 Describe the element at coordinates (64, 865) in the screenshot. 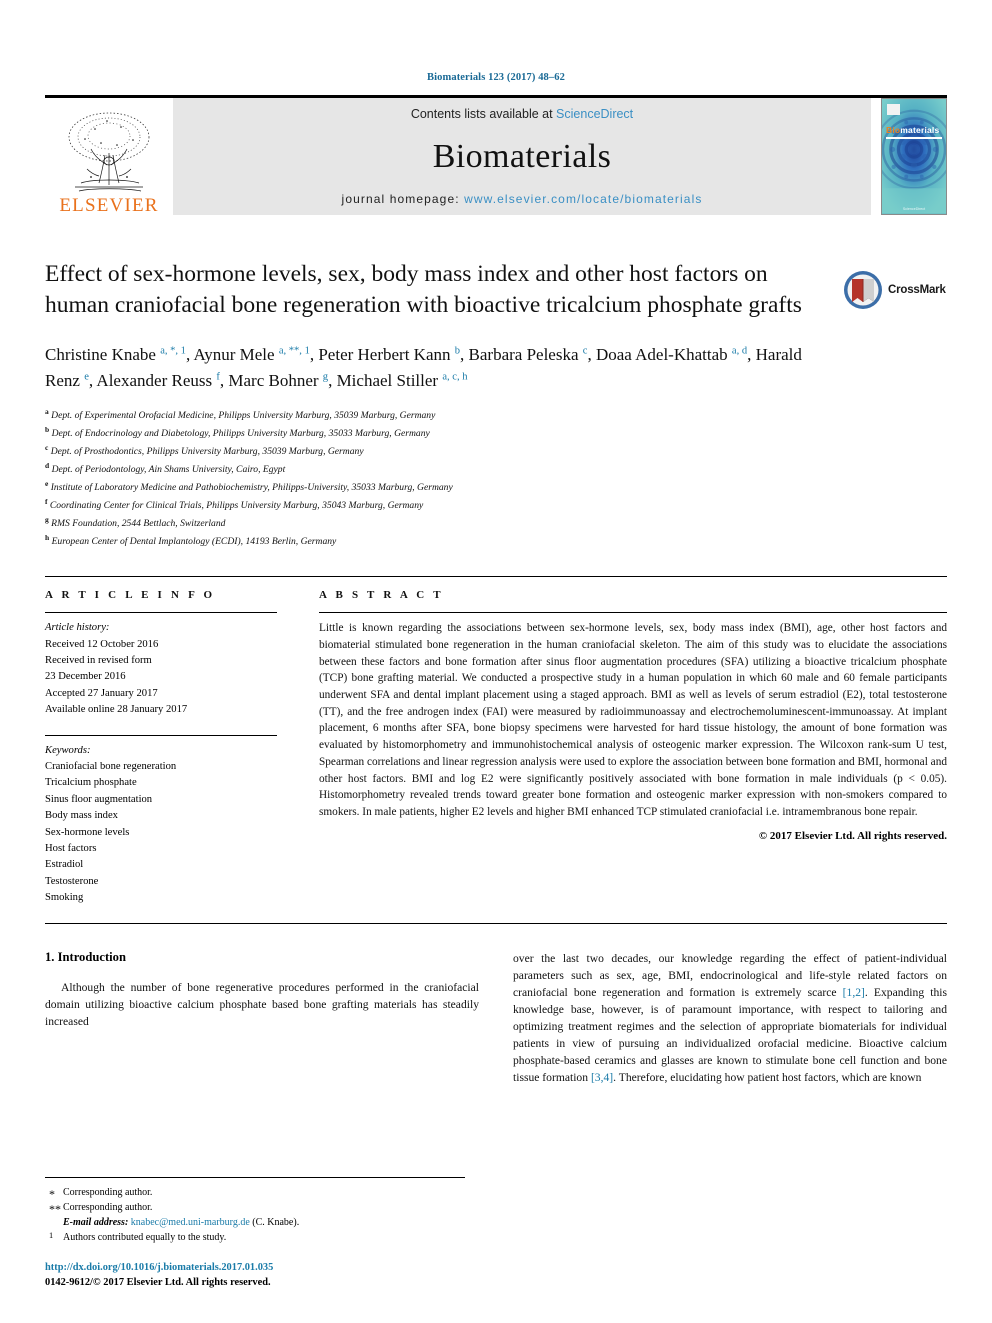

I see `keyword-item: Estradiol` at that location.